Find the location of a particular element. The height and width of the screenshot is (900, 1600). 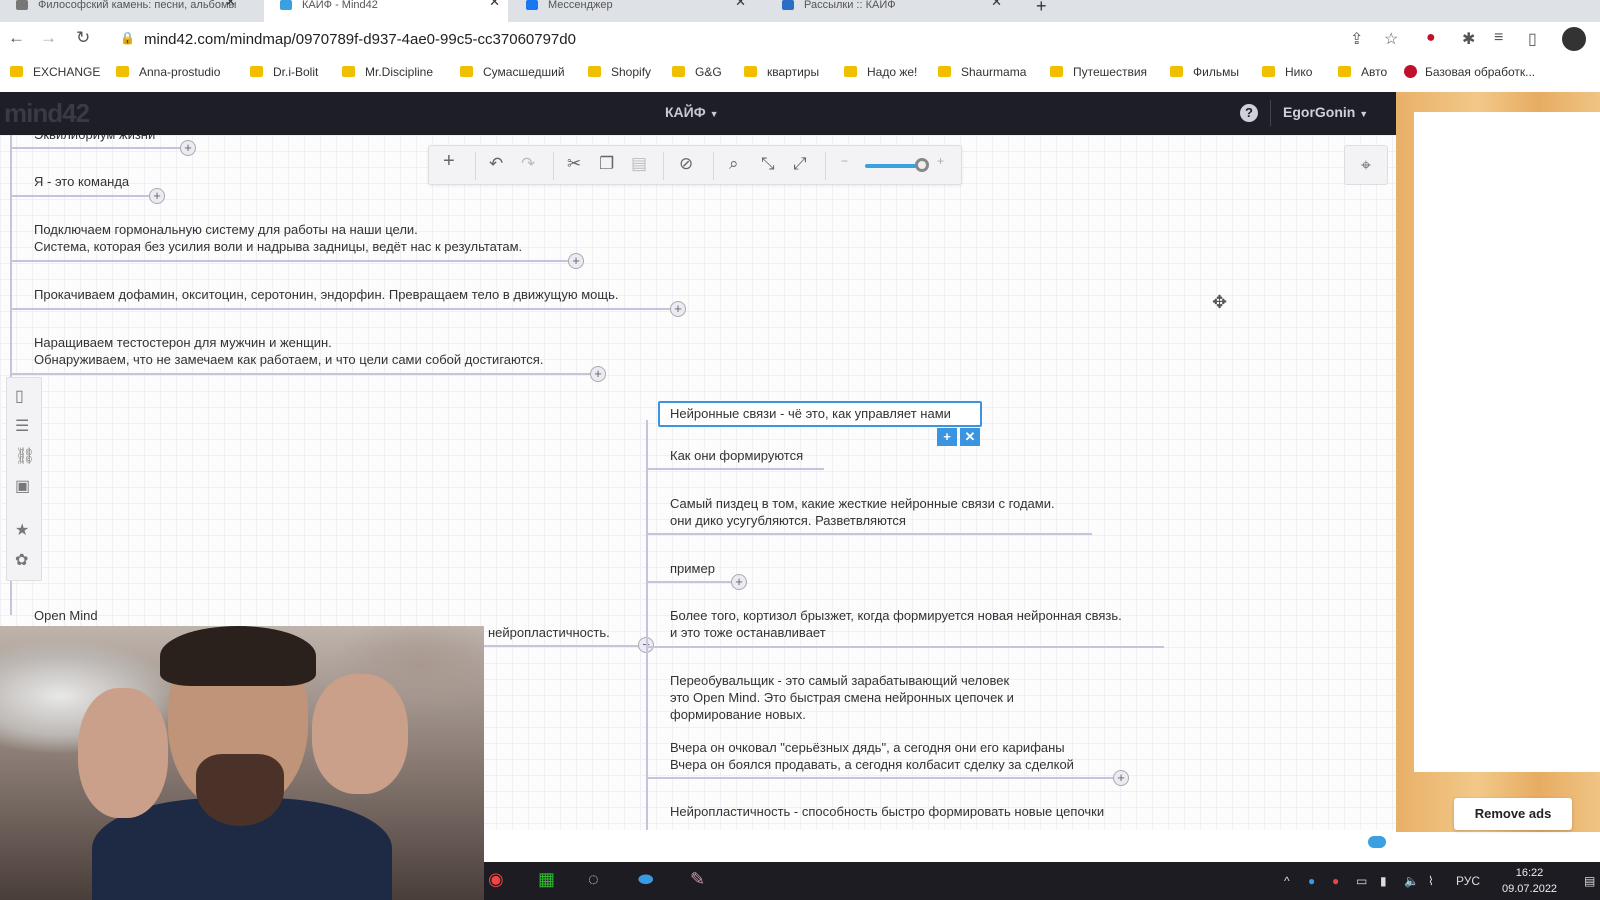

bookmark-folder: Авто is located at coordinates (1362, 72).